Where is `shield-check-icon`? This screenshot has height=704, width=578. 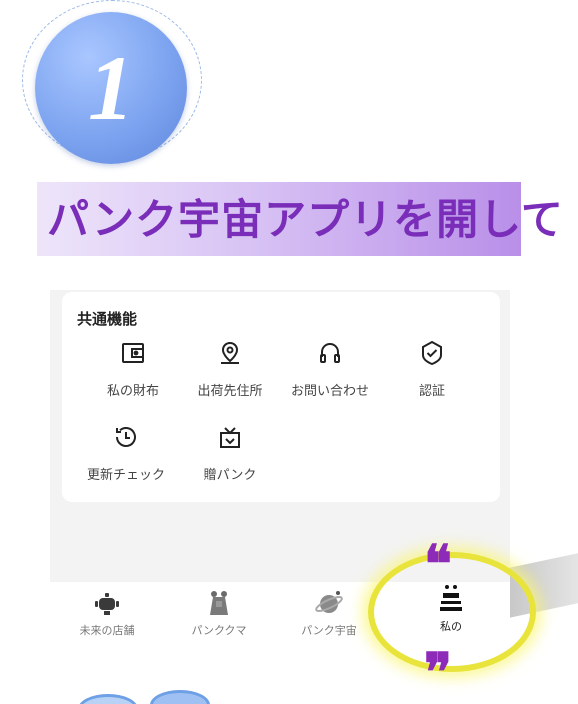 shield-check-icon is located at coordinates (432, 353).